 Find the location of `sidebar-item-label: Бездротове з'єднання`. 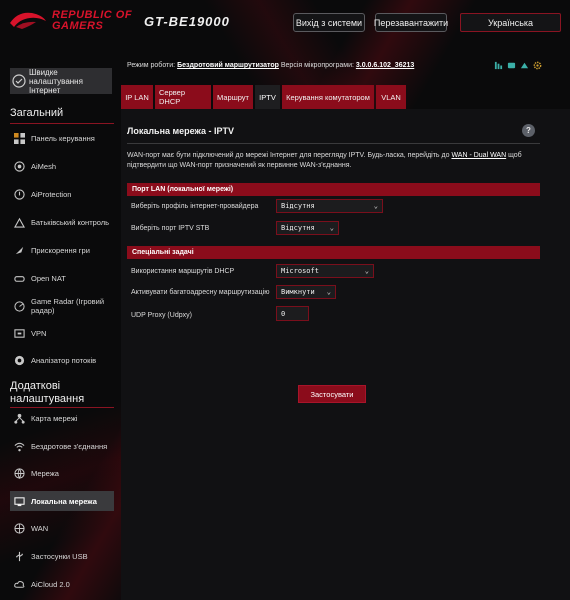

sidebar-item-label: Бездротове з'єднання is located at coordinates (69, 446).